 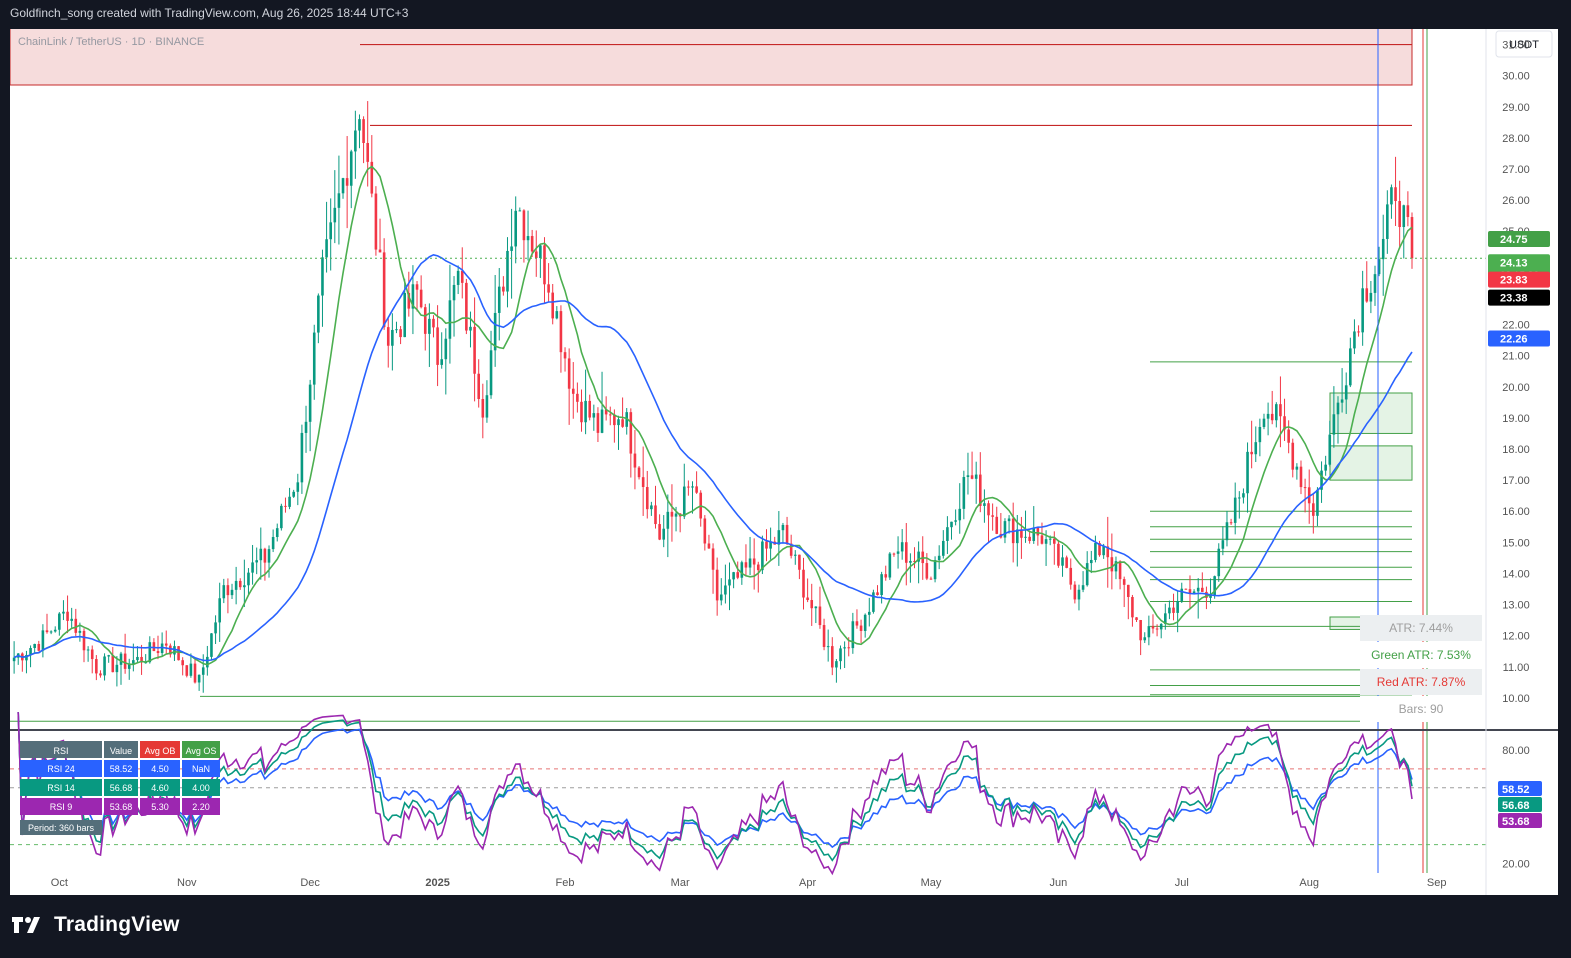 I want to click on rsi-table-value: 58.52, so click(x=121, y=769).